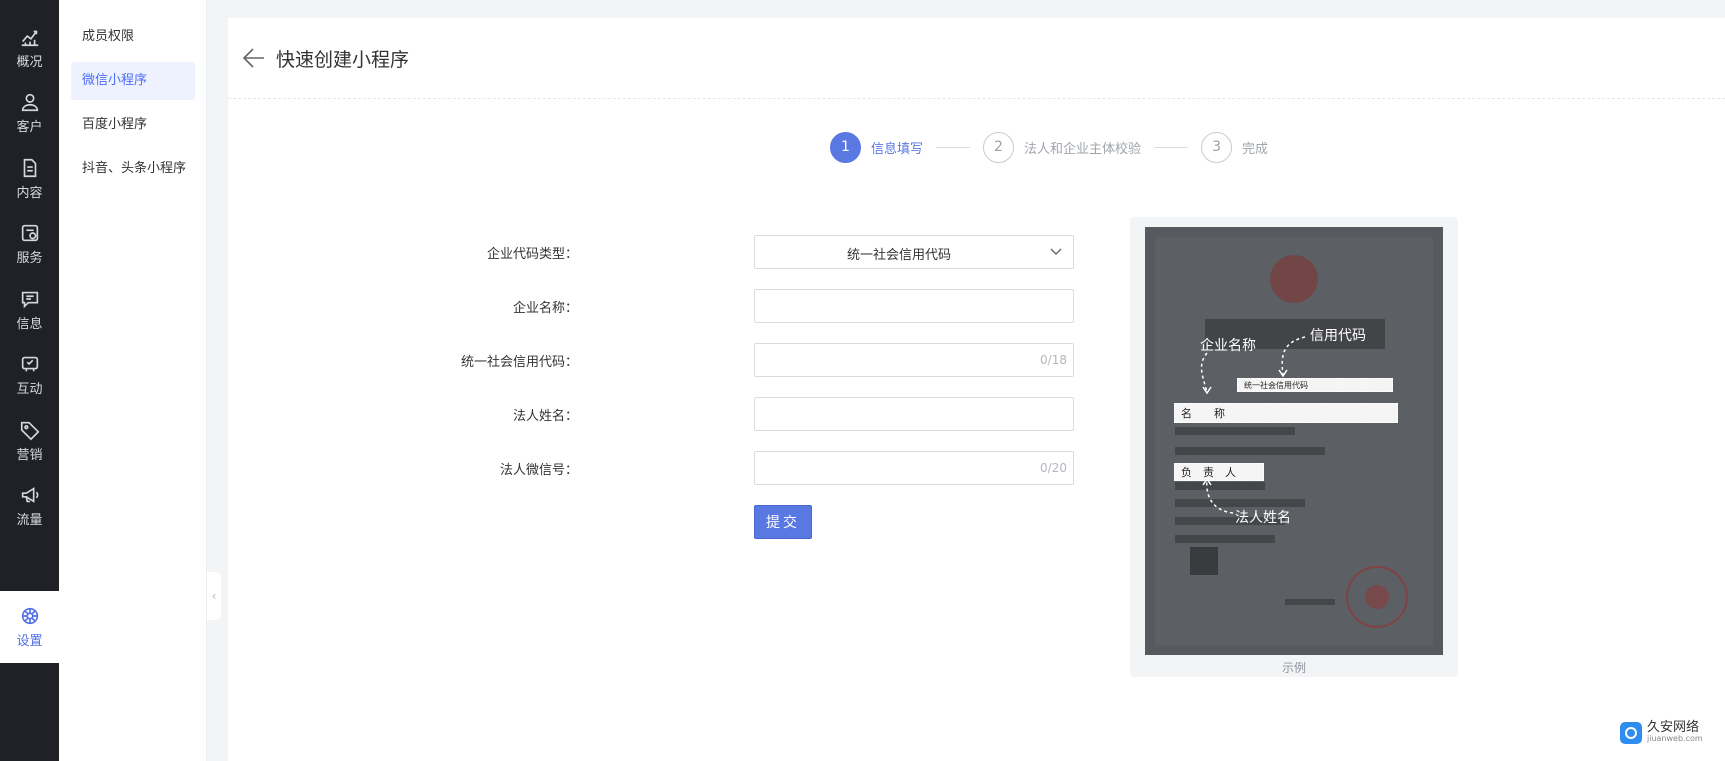 The height and width of the screenshot is (761, 1725). I want to click on rail-item-interaction: 互动, so click(29, 375).